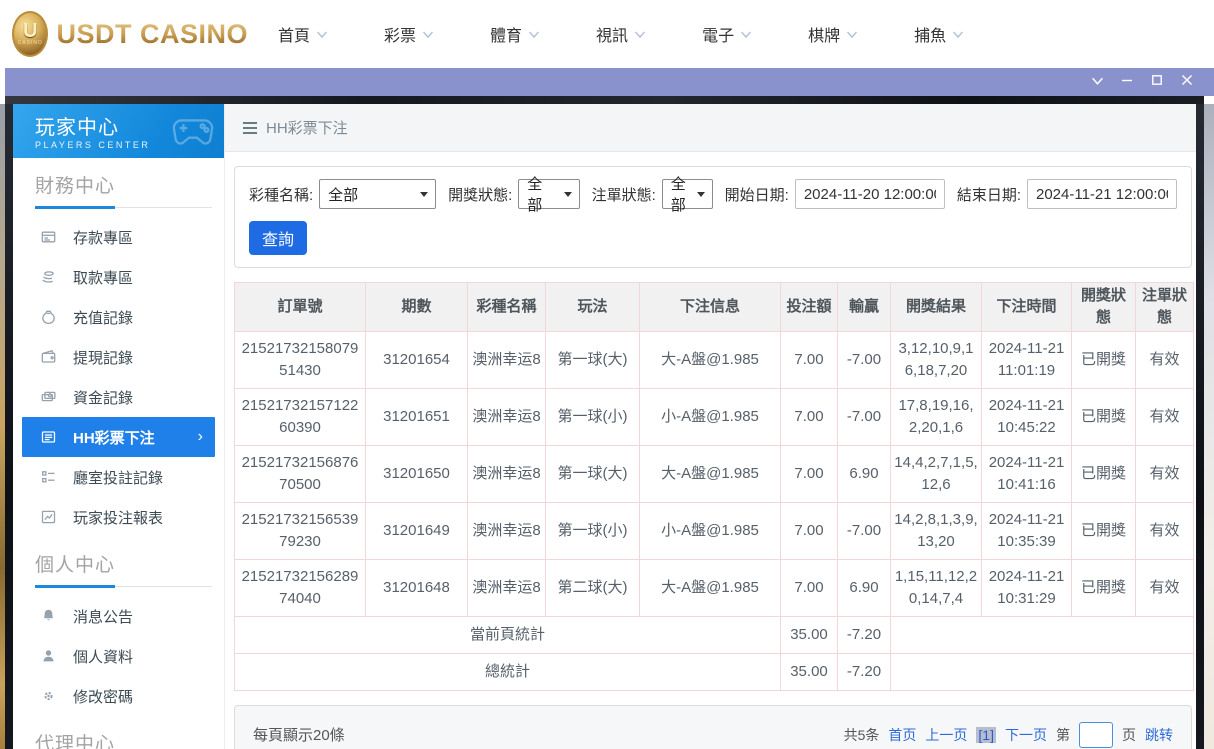 This screenshot has width=1214, height=749. I want to click on sidebar-item-label: 玩家投注報表, so click(118, 518).